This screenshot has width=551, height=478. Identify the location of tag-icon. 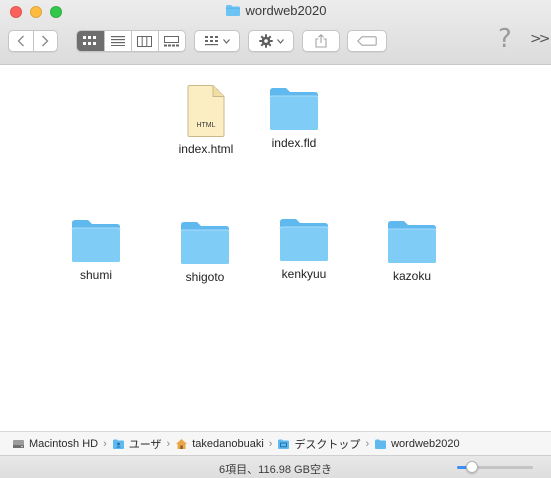
(367, 41).